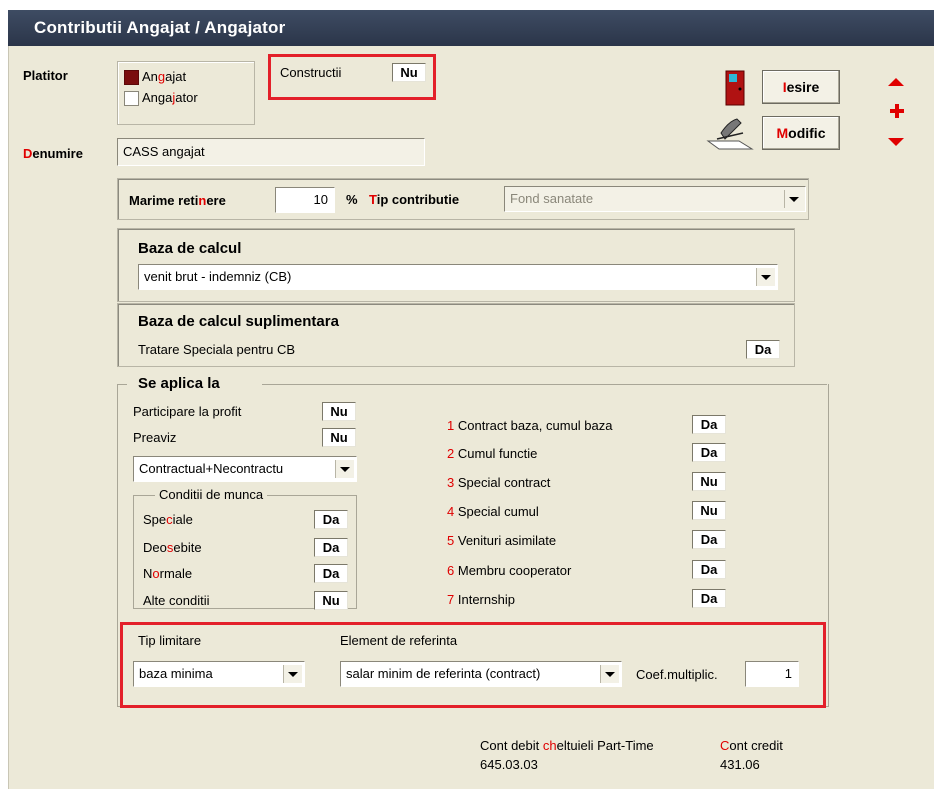 This screenshot has width=934, height=789. Describe the element at coordinates (509, 570) in the screenshot. I see `contract-item: 6 Membru cooperator` at that location.